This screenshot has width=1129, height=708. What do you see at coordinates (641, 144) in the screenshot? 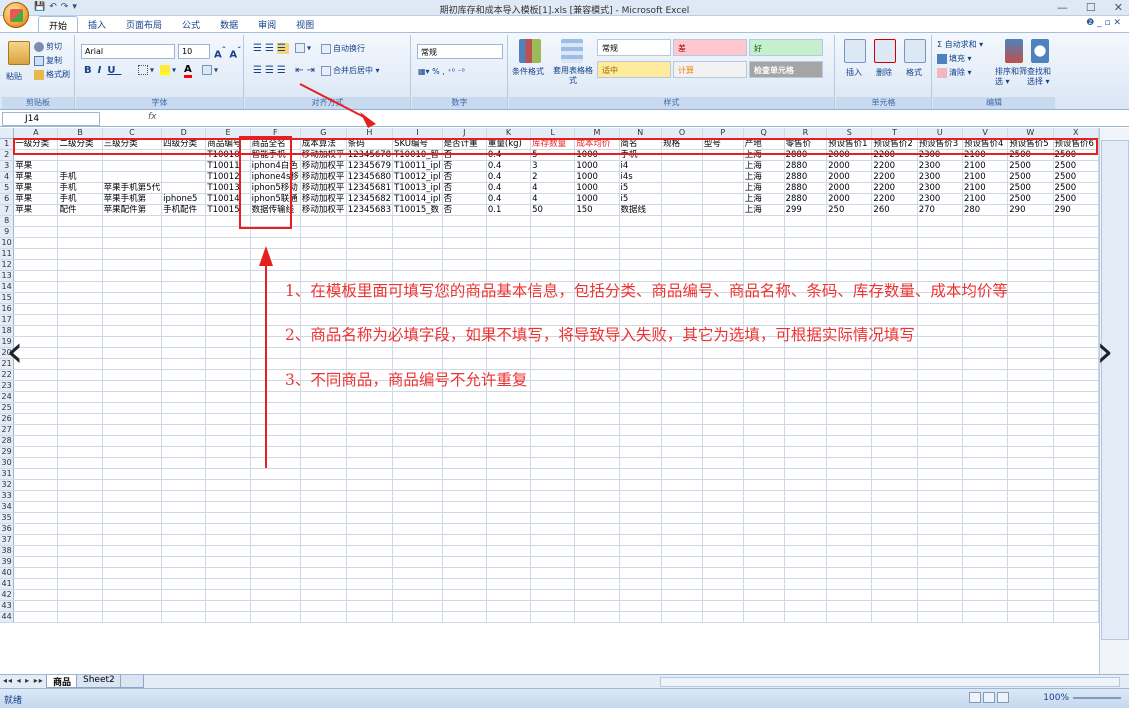
I see `cell: 简名` at bounding box center [641, 144].